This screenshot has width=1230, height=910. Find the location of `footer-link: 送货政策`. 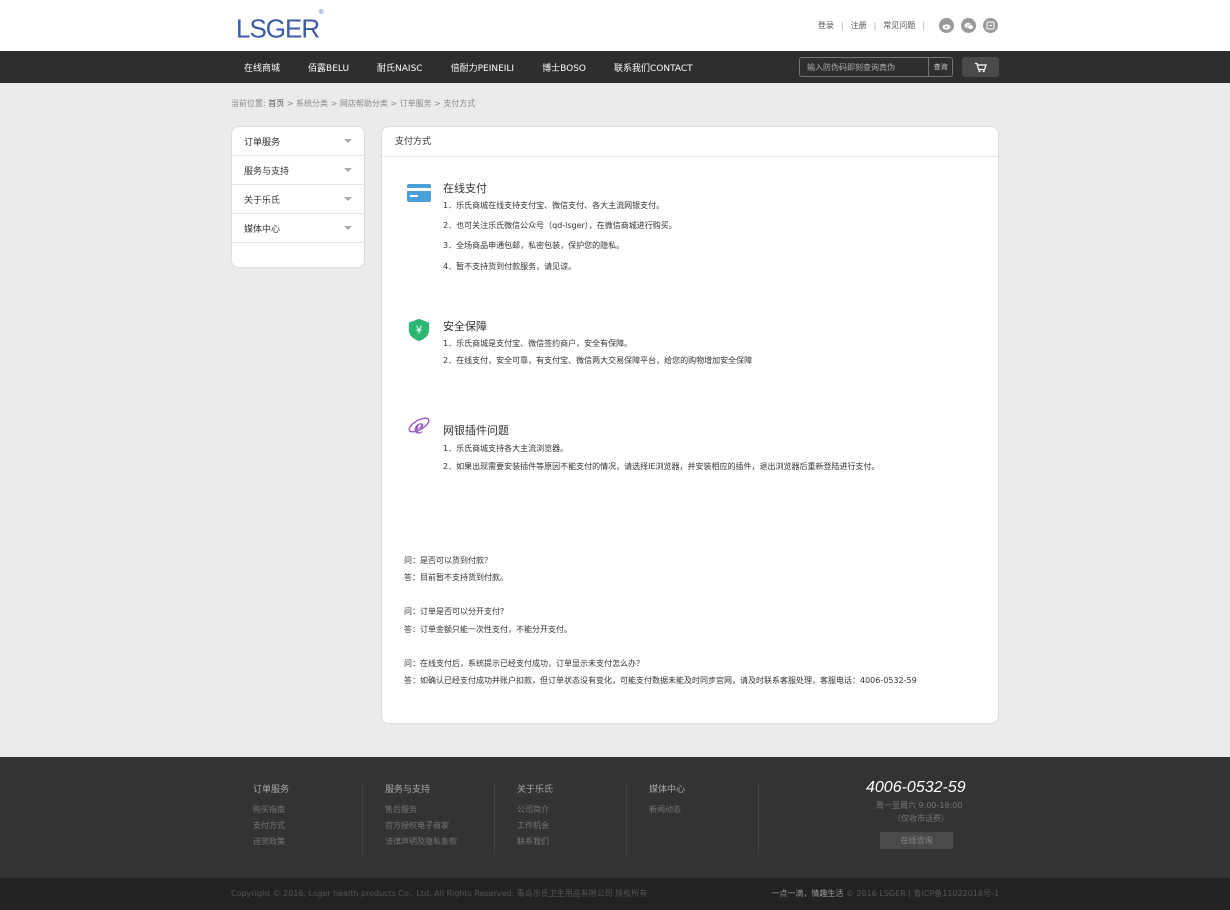

footer-link: 送货政策 is located at coordinates (271, 841).